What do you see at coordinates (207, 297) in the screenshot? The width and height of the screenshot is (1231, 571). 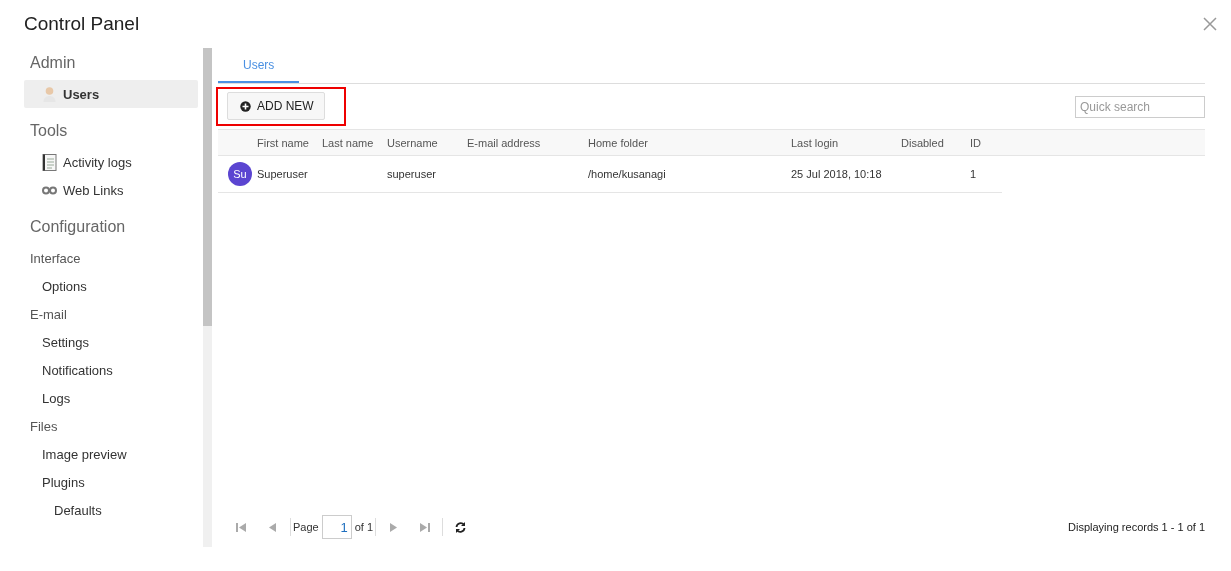 I see `scrollbar` at bounding box center [207, 297].